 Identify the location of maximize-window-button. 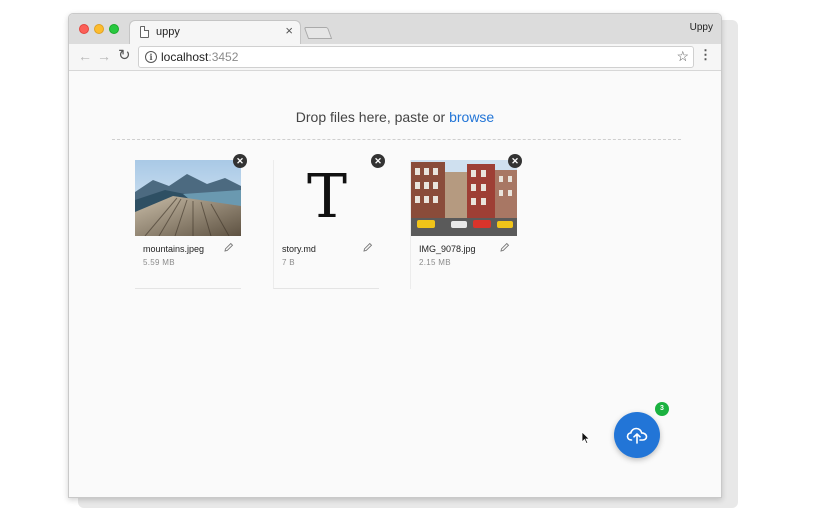
(114, 29).